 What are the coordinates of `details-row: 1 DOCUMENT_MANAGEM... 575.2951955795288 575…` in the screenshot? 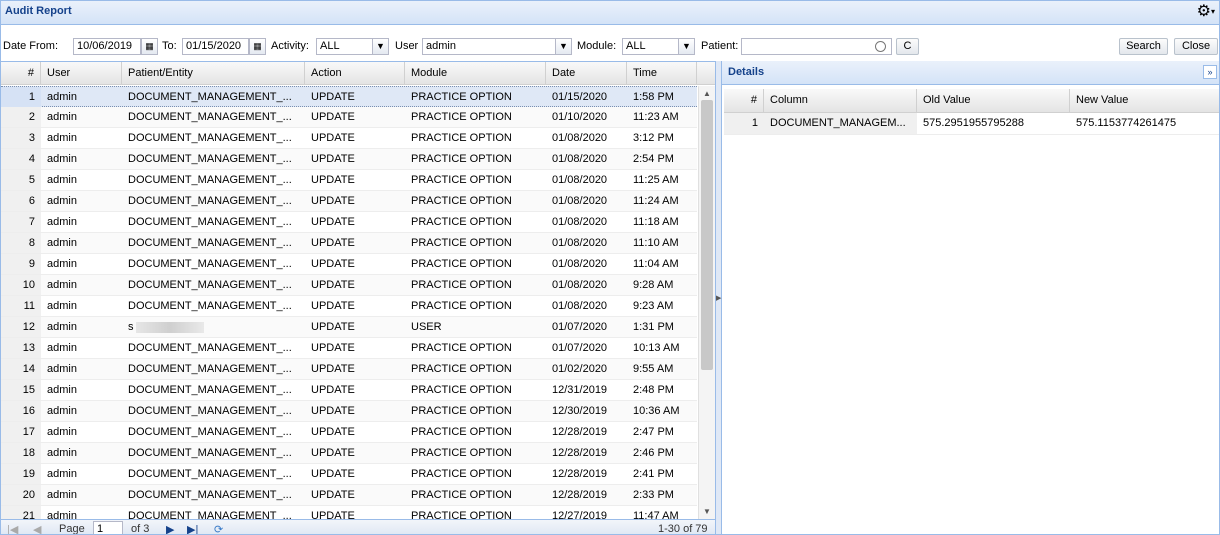 It's located at (971, 124).